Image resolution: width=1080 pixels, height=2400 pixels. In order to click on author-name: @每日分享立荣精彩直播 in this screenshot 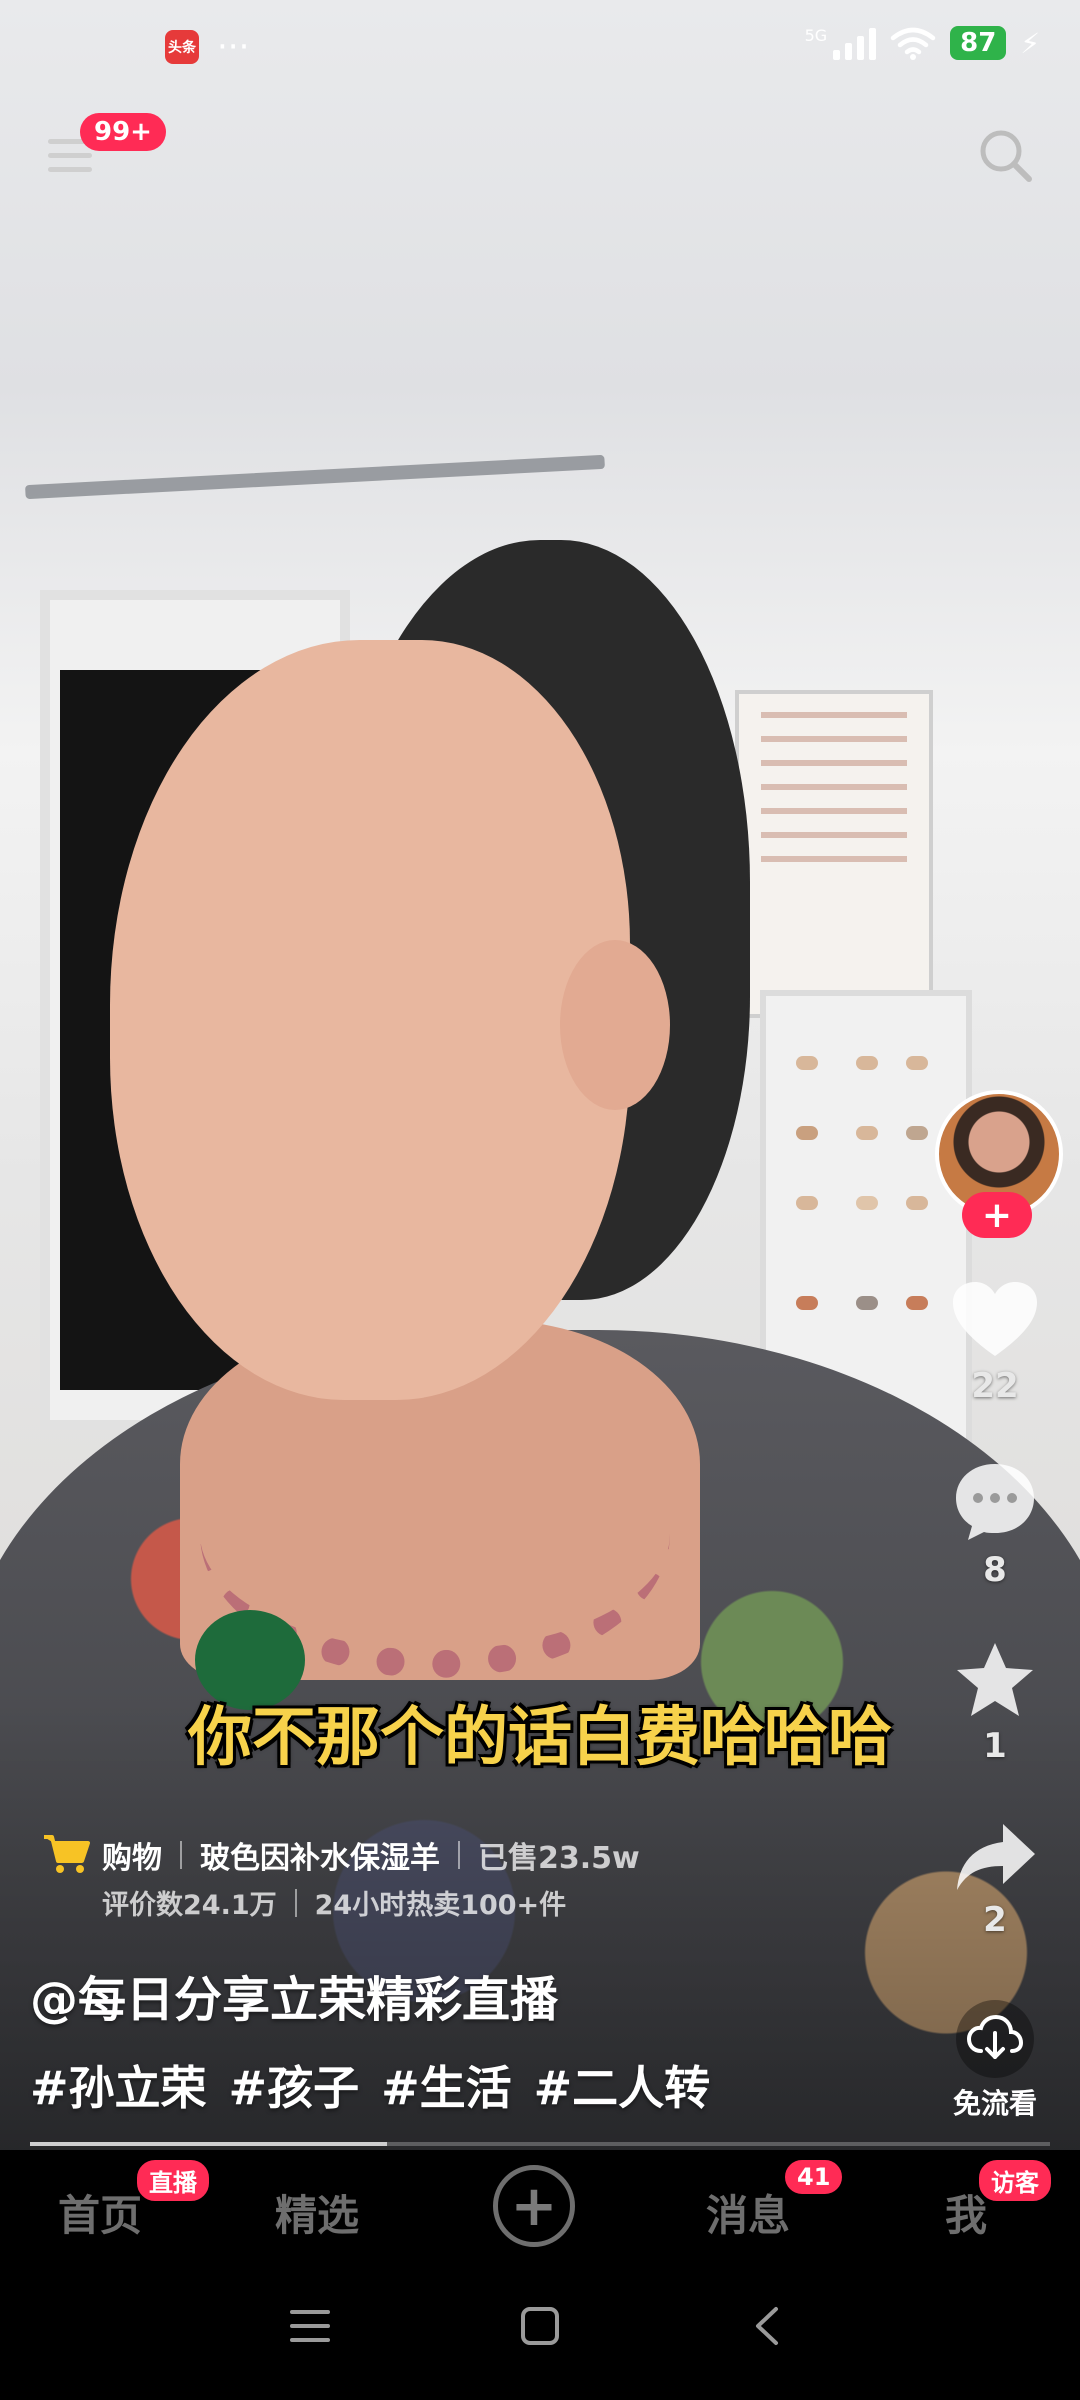, I will do `click(294, 1995)`.